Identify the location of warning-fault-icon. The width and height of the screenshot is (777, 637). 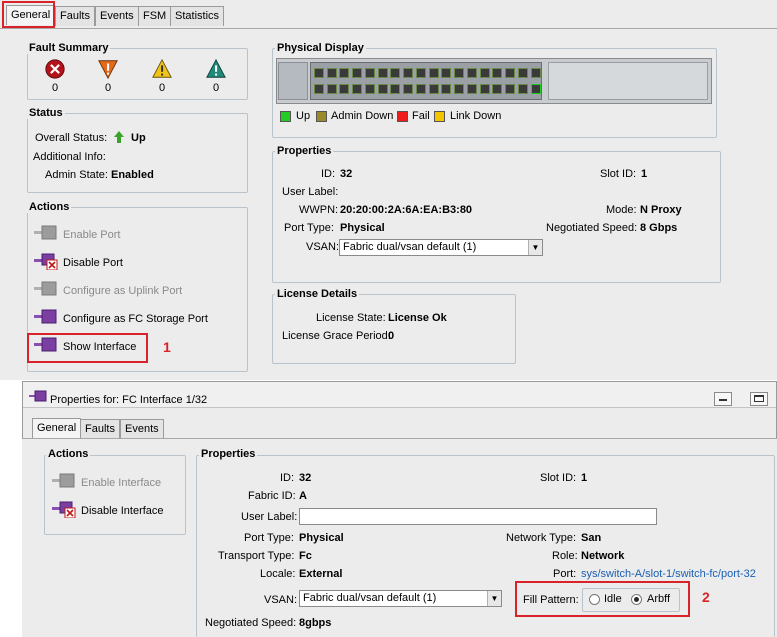
(216, 69).